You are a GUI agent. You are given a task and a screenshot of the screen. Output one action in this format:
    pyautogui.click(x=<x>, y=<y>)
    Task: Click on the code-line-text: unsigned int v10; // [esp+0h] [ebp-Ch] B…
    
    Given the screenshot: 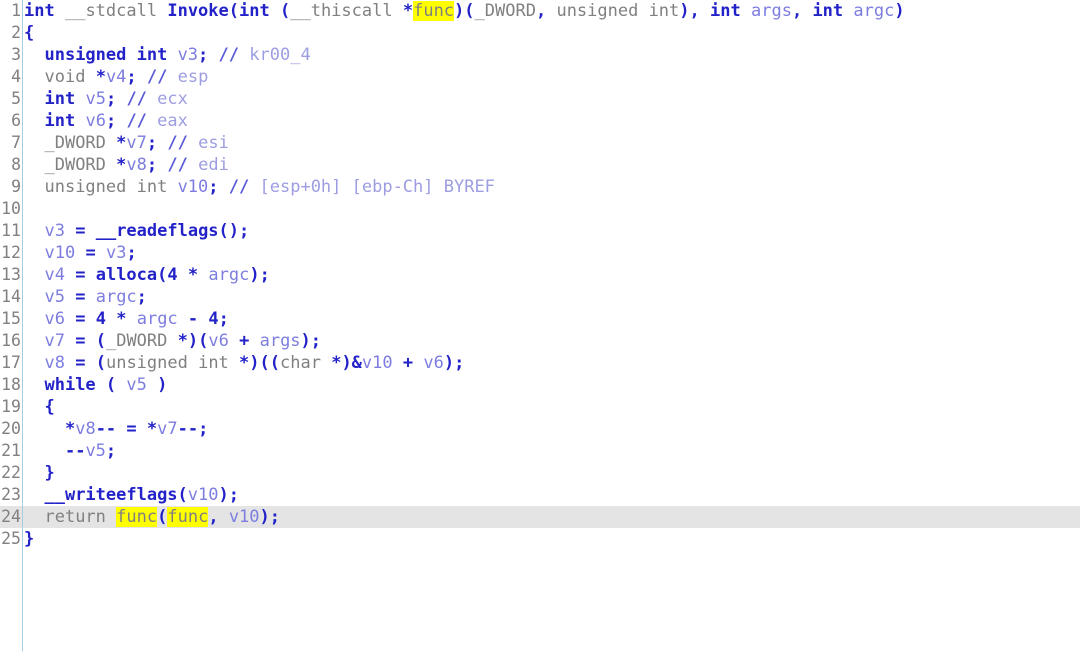 What is the action you would take?
    pyautogui.click(x=259, y=187)
    